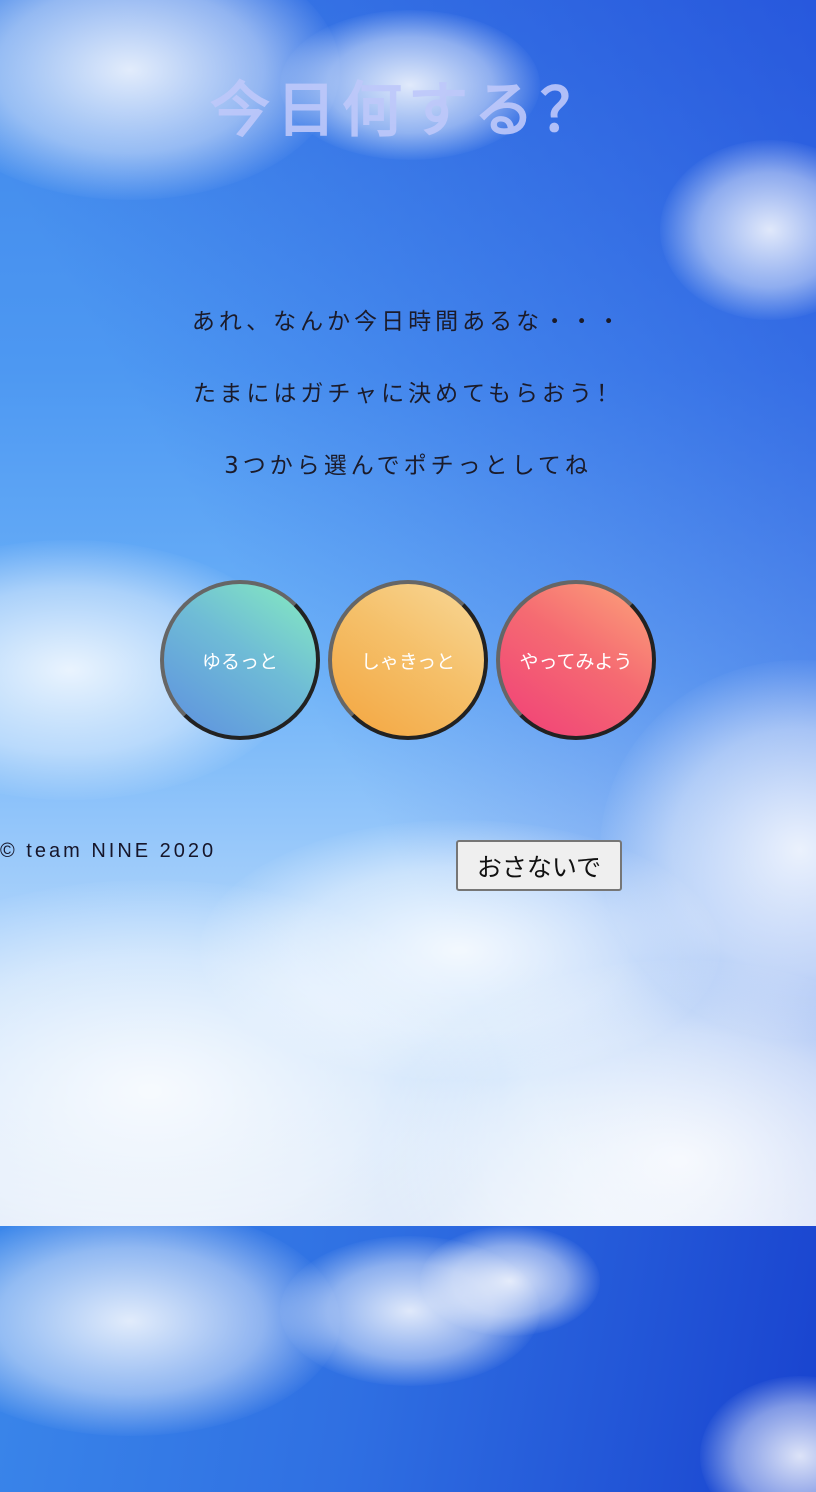 The height and width of the screenshot is (1492, 816). I want to click on choice-button-yattemiyou: やってみよう, so click(576, 660).